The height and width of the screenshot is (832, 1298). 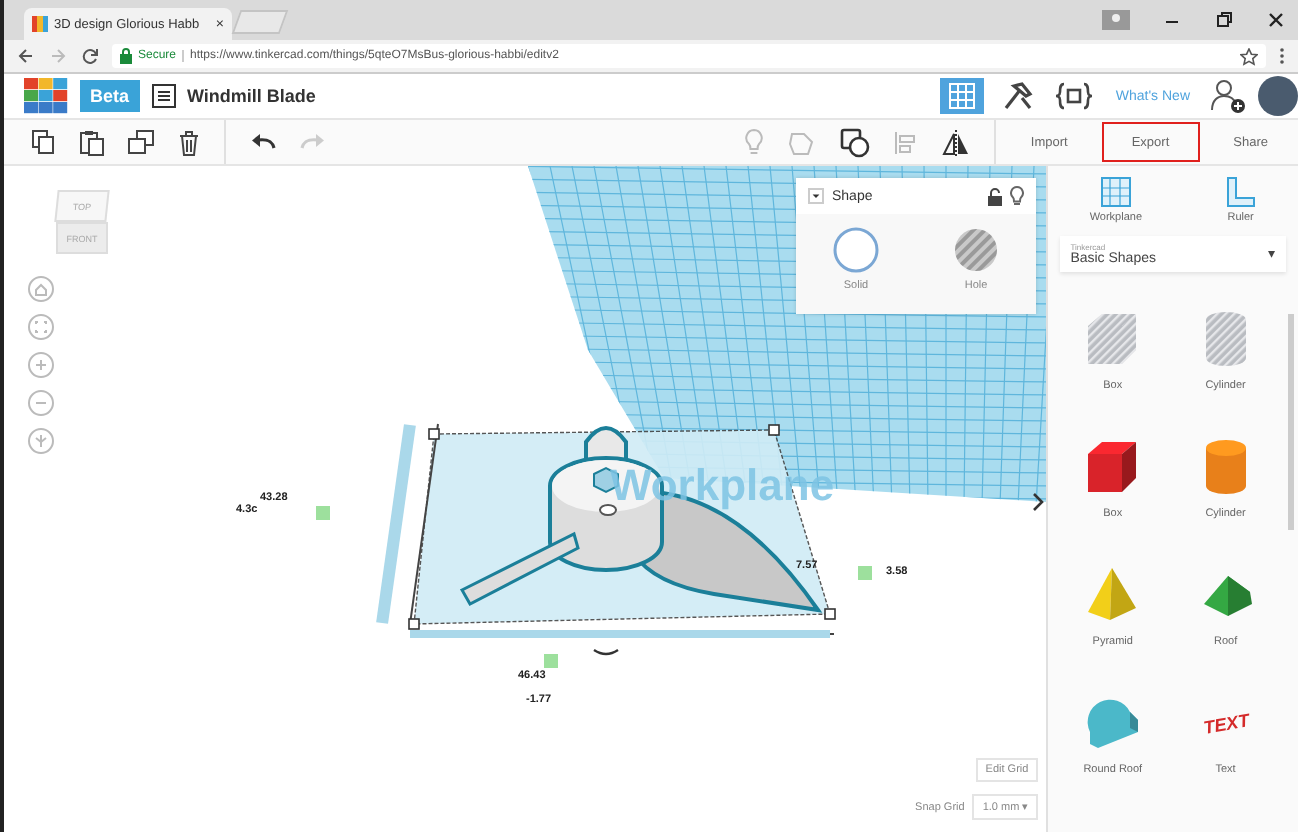 I want to click on avatar, so click(x=1278, y=96).